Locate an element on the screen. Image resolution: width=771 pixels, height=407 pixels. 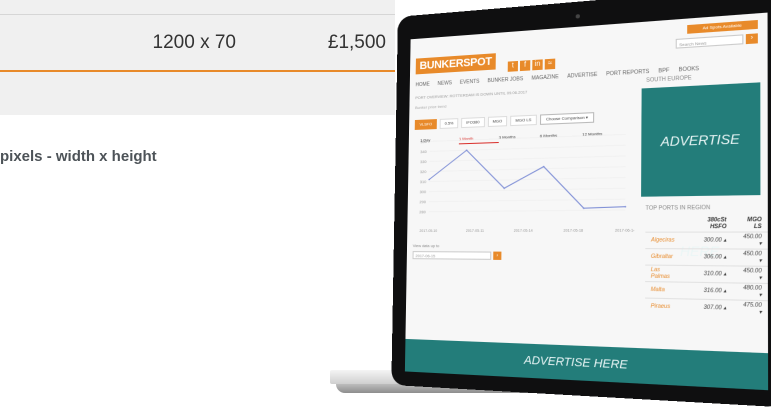
search-button: › is located at coordinates (751, 39).